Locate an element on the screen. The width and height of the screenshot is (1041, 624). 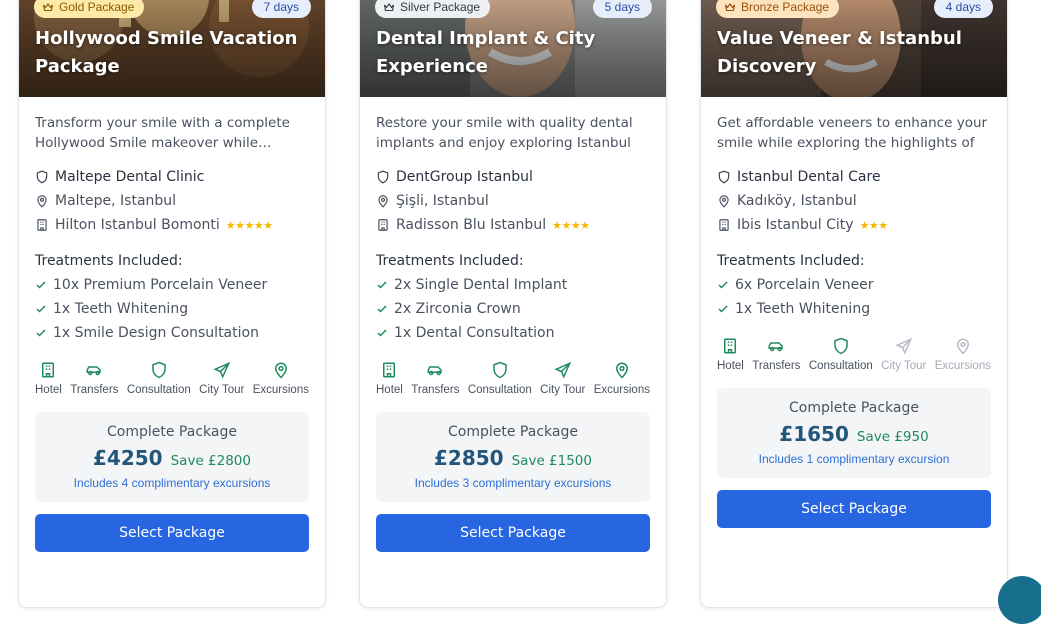
feature-excursions: Excursions is located at coordinates (622, 378).